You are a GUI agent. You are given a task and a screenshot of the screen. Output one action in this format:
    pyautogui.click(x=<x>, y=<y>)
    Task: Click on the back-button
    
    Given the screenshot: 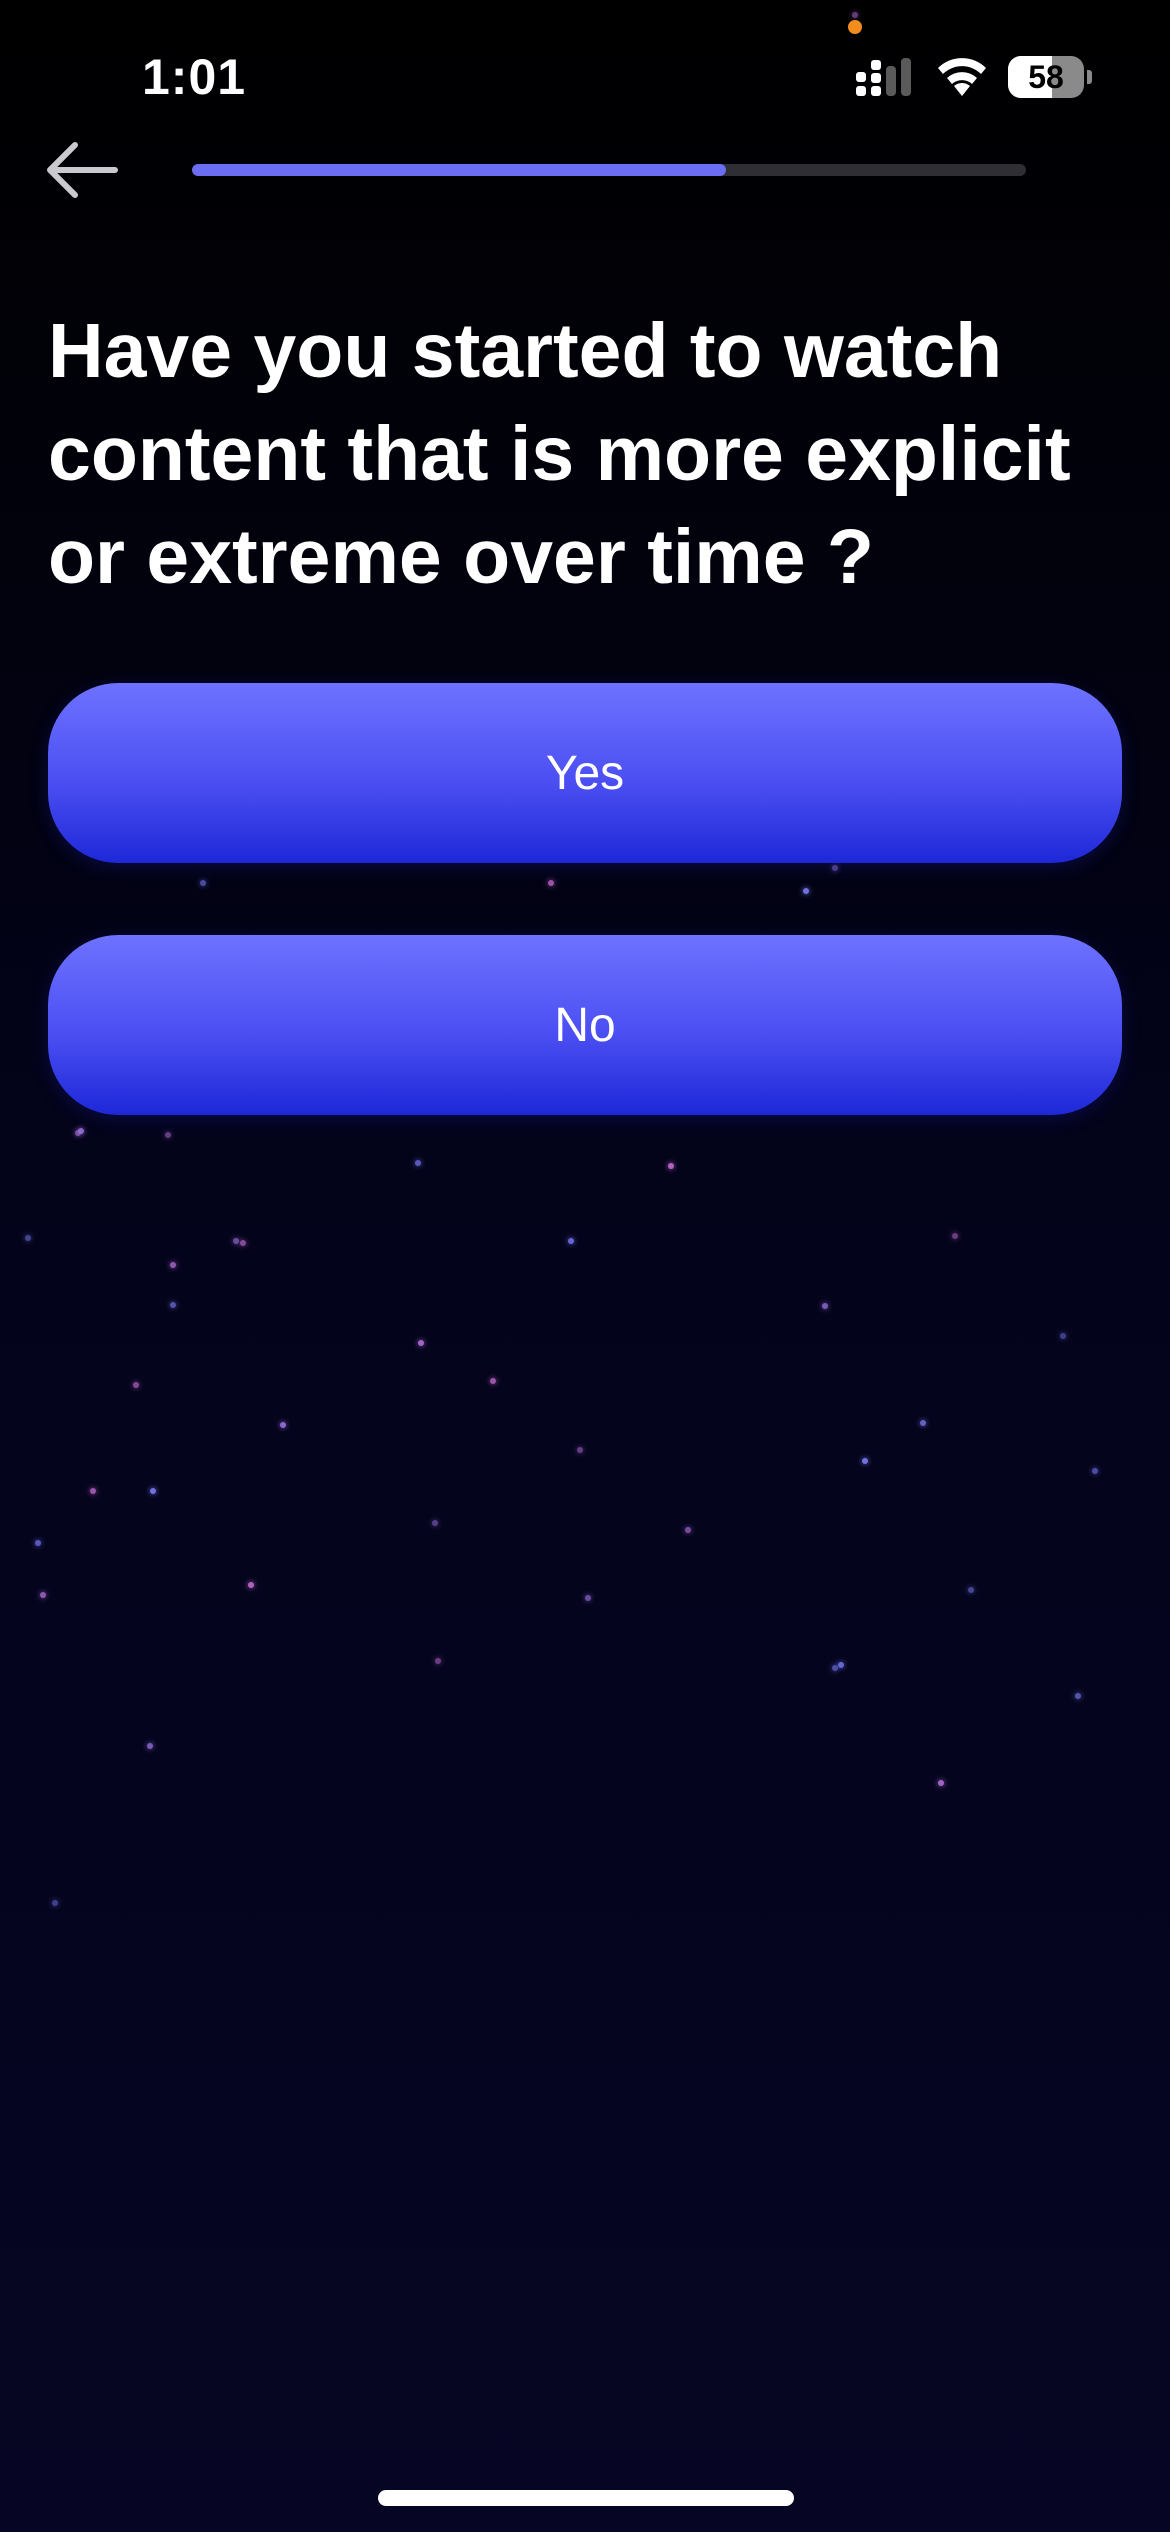 What is the action you would take?
    pyautogui.click(x=82, y=170)
    